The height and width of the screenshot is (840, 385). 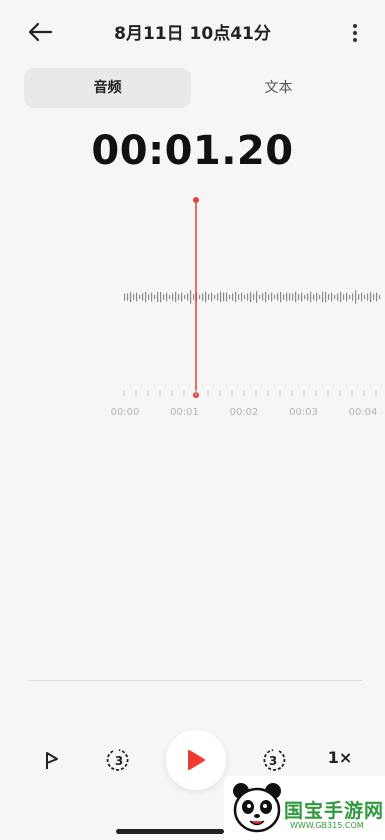 I want to click on forward-button: 3, so click(x=273, y=760).